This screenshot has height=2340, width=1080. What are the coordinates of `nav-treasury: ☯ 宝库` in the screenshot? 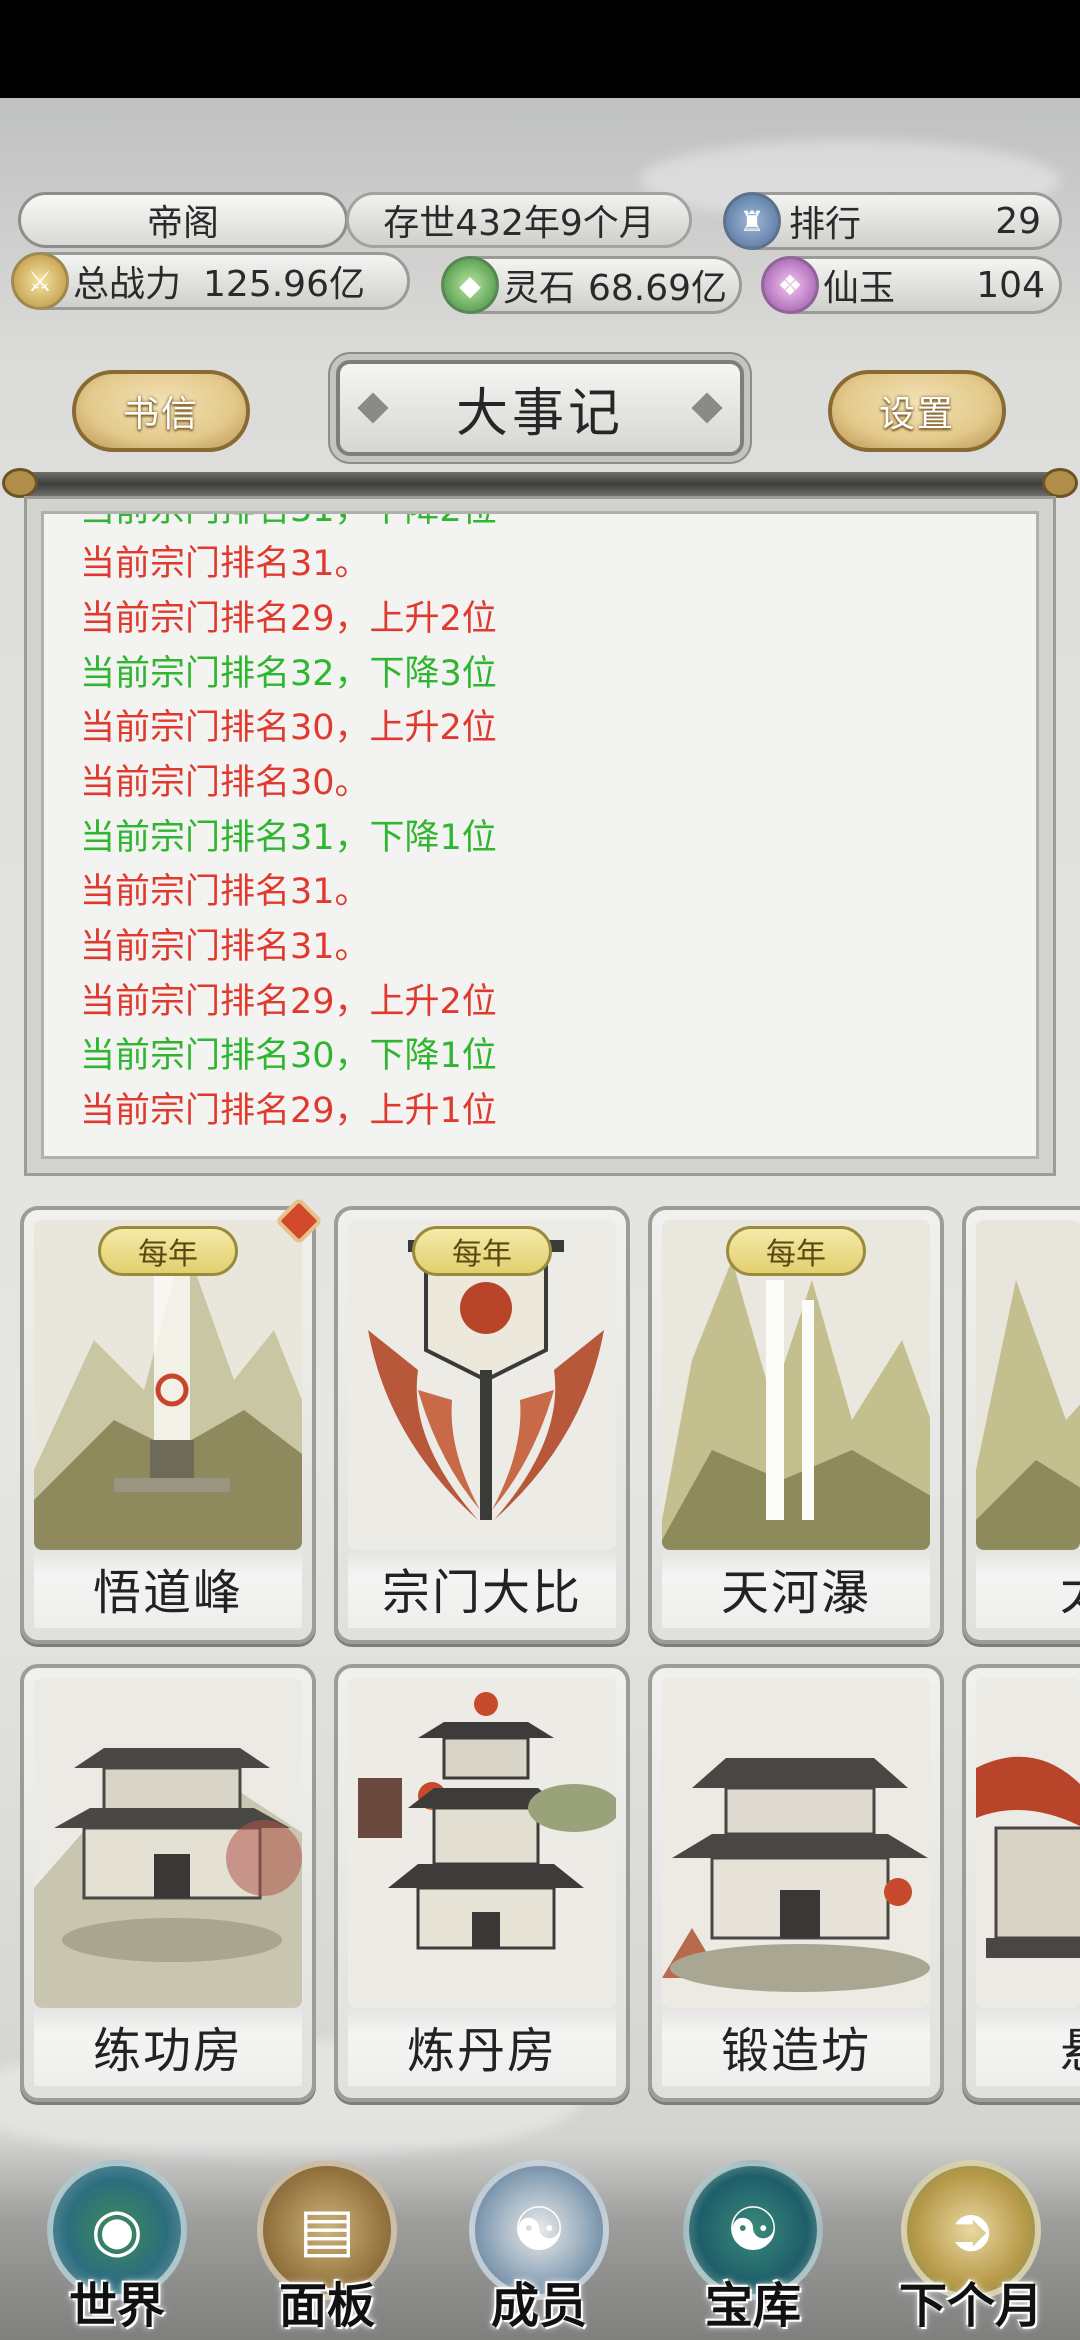 It's located at (753, 2245).